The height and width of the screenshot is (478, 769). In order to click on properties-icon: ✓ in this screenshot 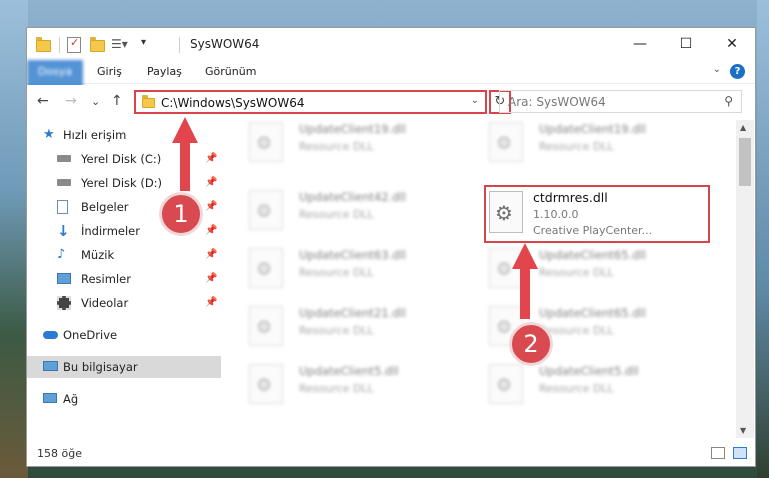, I will do `click(74, 44)`.